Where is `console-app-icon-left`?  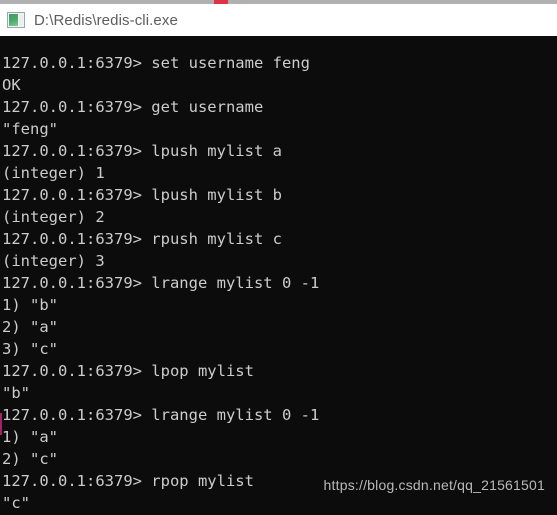 console-app-icon-left is located at coordinates (13, 20).